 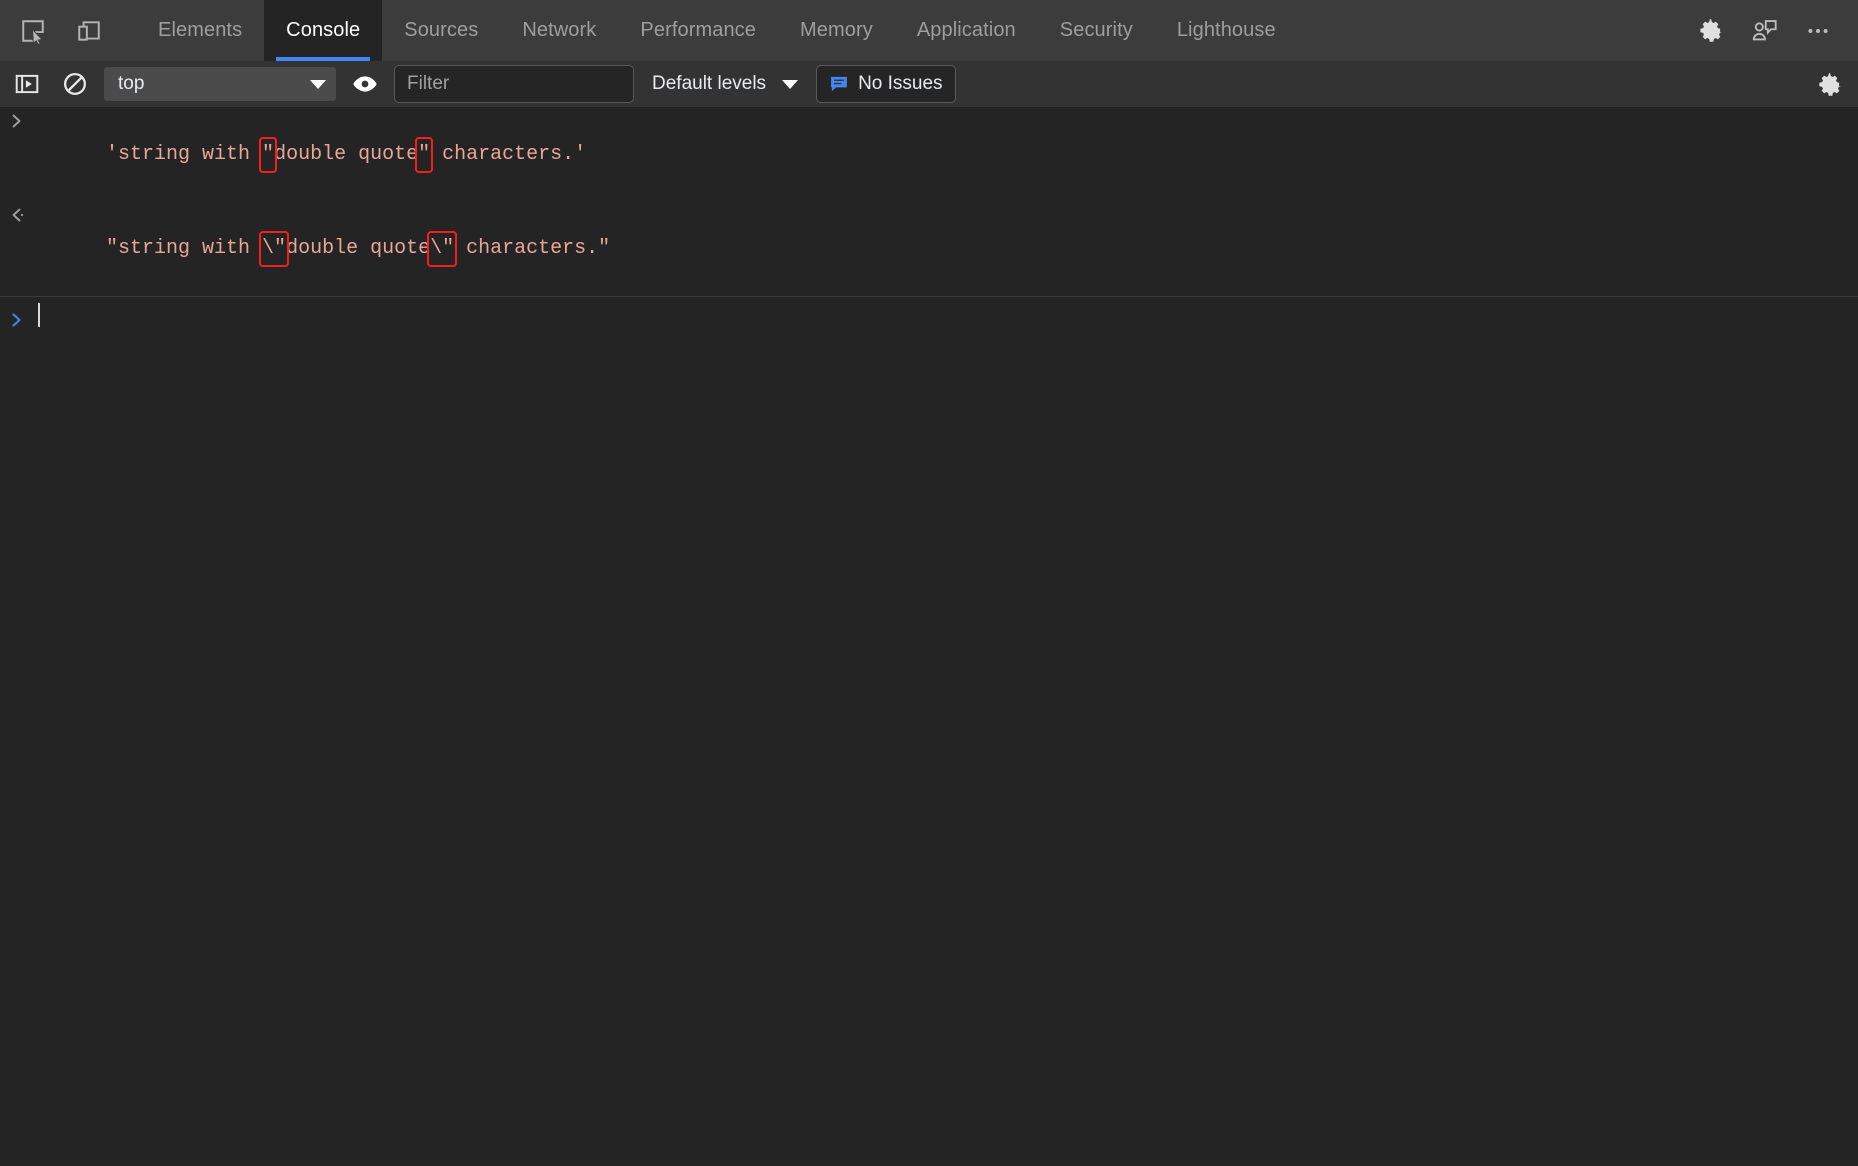 I want to click on devtools-tool-icons, so click(x=55, y=30).